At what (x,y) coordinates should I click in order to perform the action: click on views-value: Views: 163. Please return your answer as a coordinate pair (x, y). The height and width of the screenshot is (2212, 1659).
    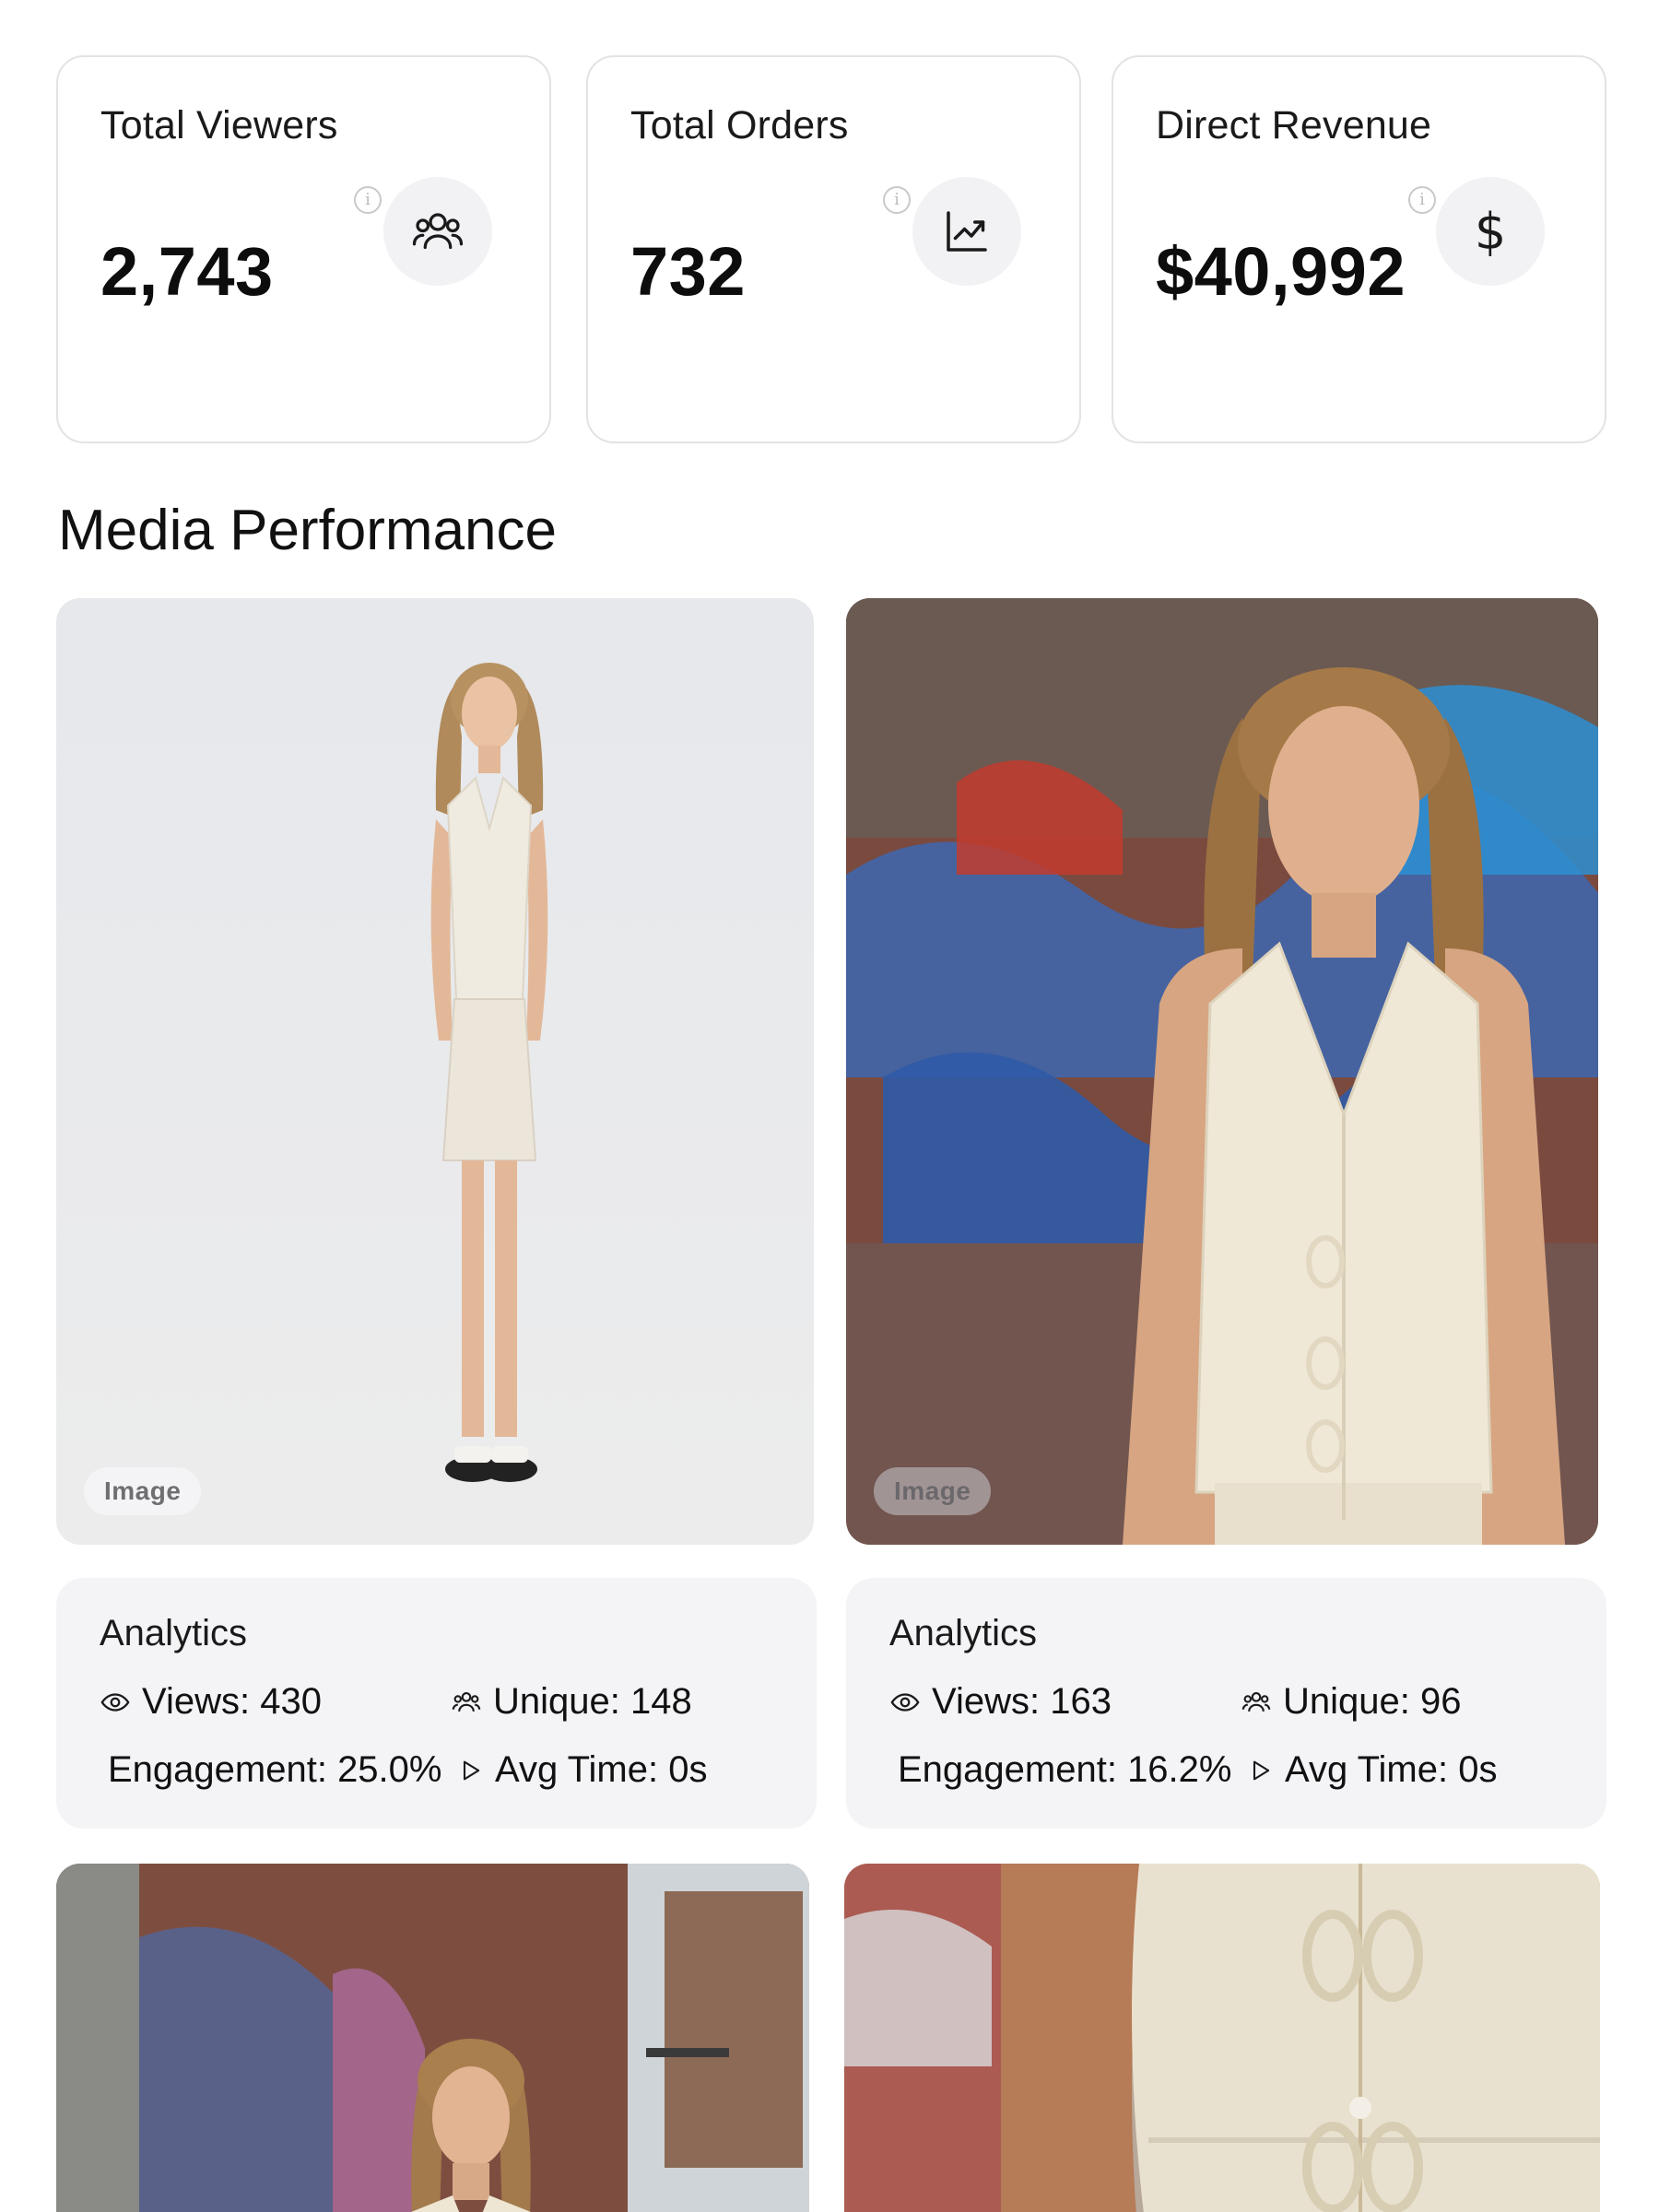
    Looking at the image, I should click on (1022, 1701).